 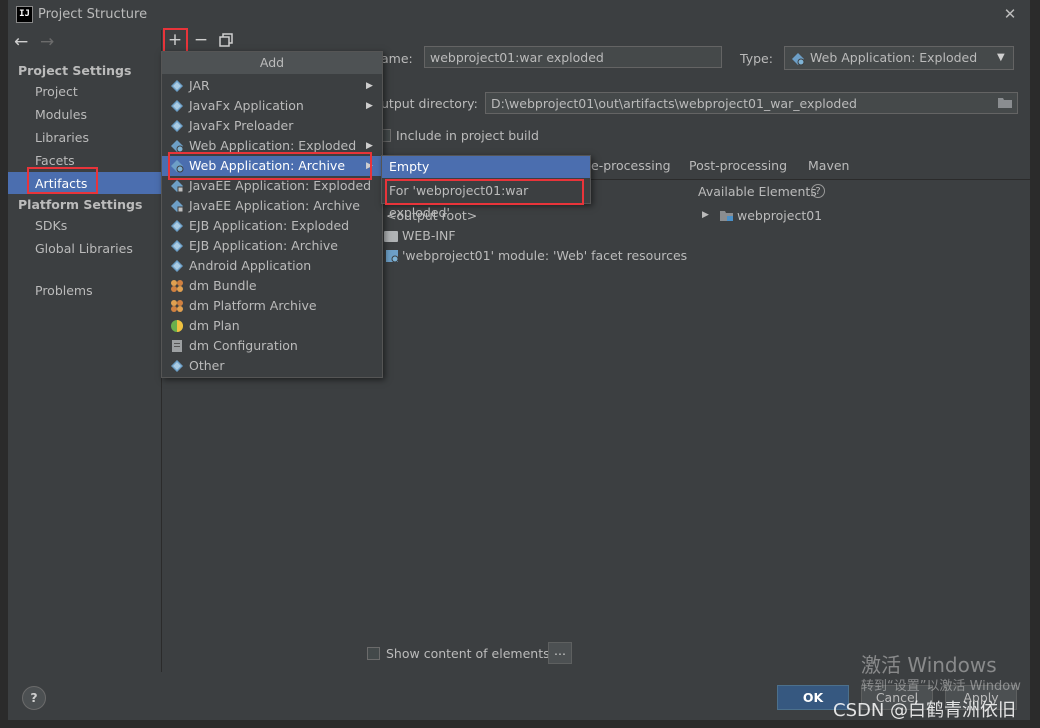 What do you see at coordinates (93, 14) in the screenshot?
I see `window-title: Project Structure` at bounding box center [93, 14].